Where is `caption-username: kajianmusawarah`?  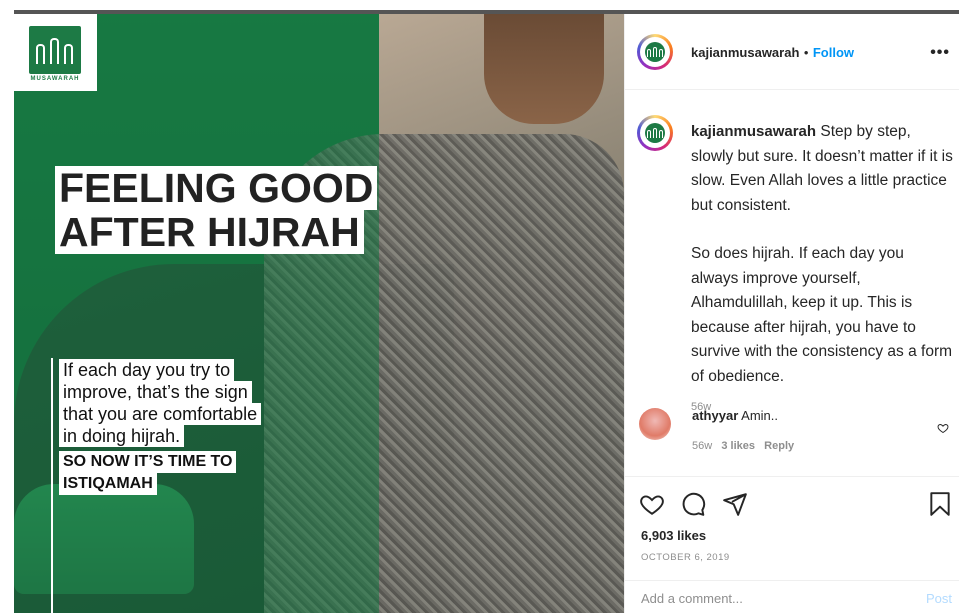
caption-username: kajianmusawarah is located at coordinates (753, 131).